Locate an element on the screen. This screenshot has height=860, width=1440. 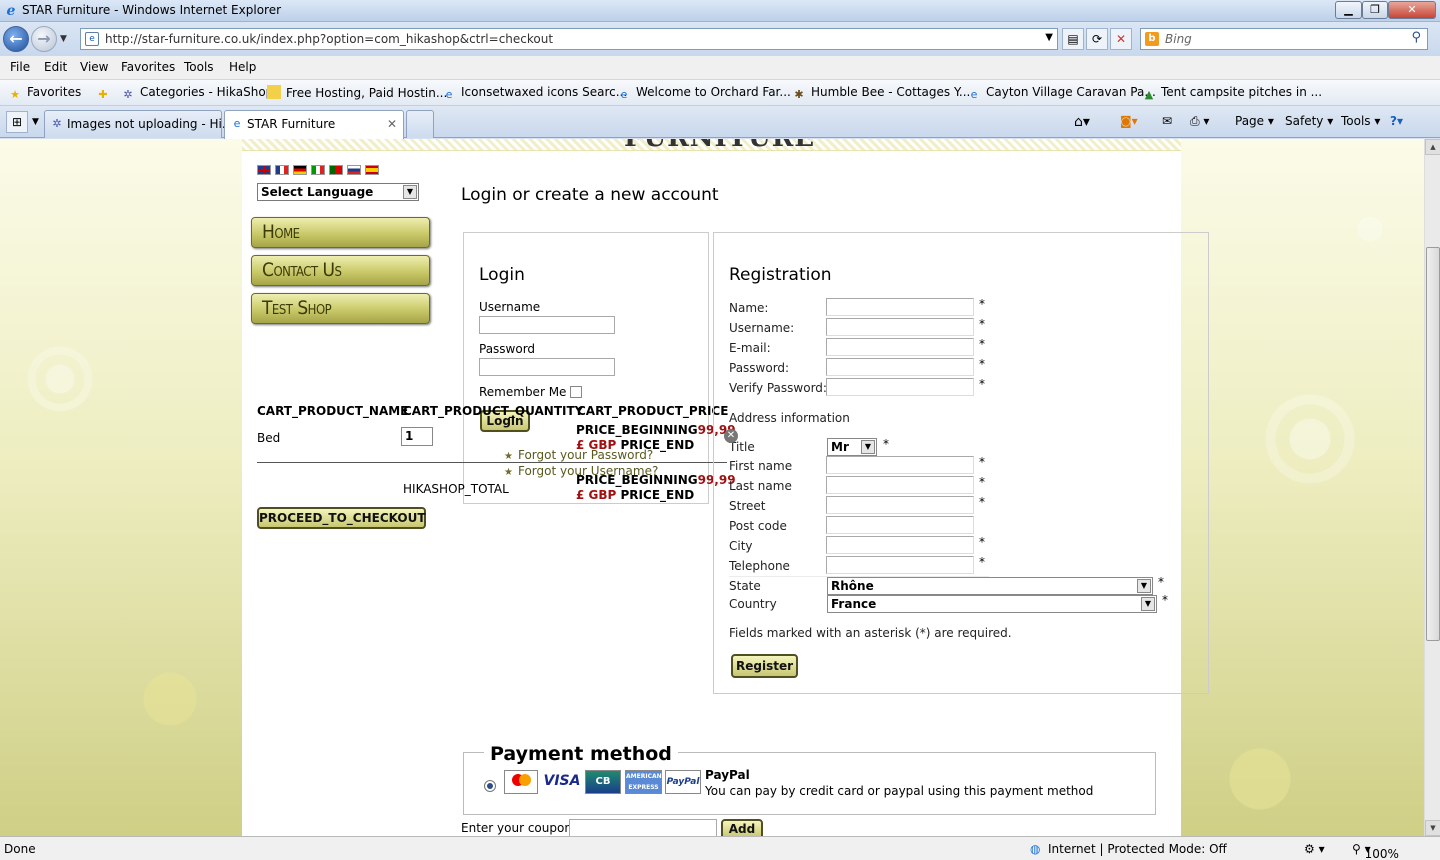
help-icon: ?▾ is located at coordinates (1396, 121).